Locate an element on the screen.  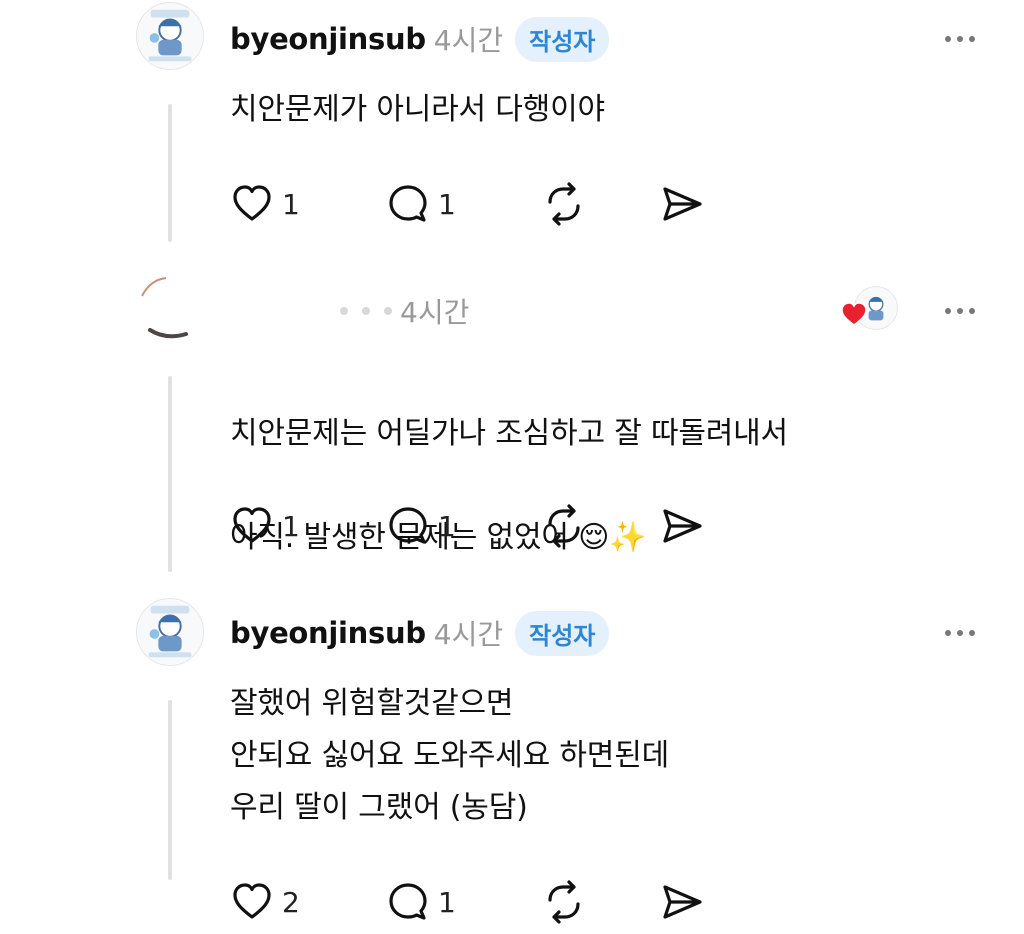
author-liked-indicator is located at coordinates (870, 309).